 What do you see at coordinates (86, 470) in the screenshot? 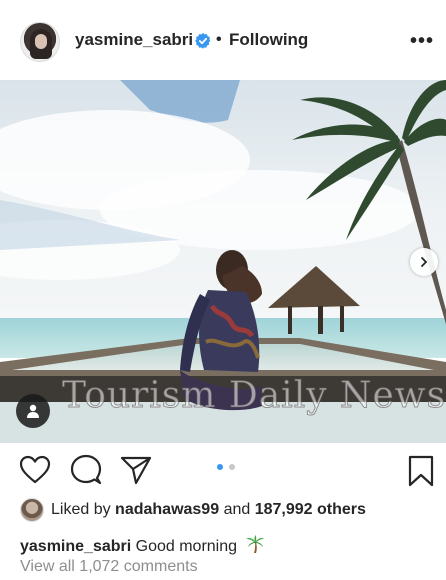
I see `comment-icon` at bounding box center [86, 470].